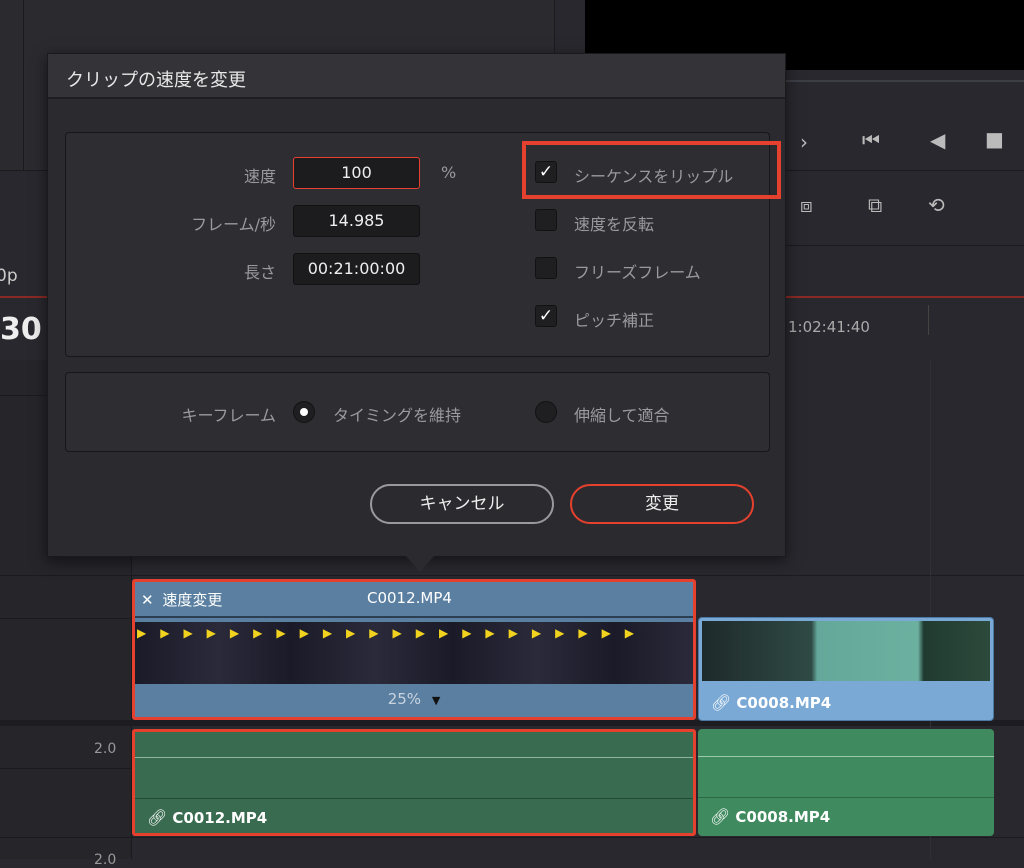 This screenshot has width=1024, height=868. I want to click on speed-unit: %, so click(449, 172).